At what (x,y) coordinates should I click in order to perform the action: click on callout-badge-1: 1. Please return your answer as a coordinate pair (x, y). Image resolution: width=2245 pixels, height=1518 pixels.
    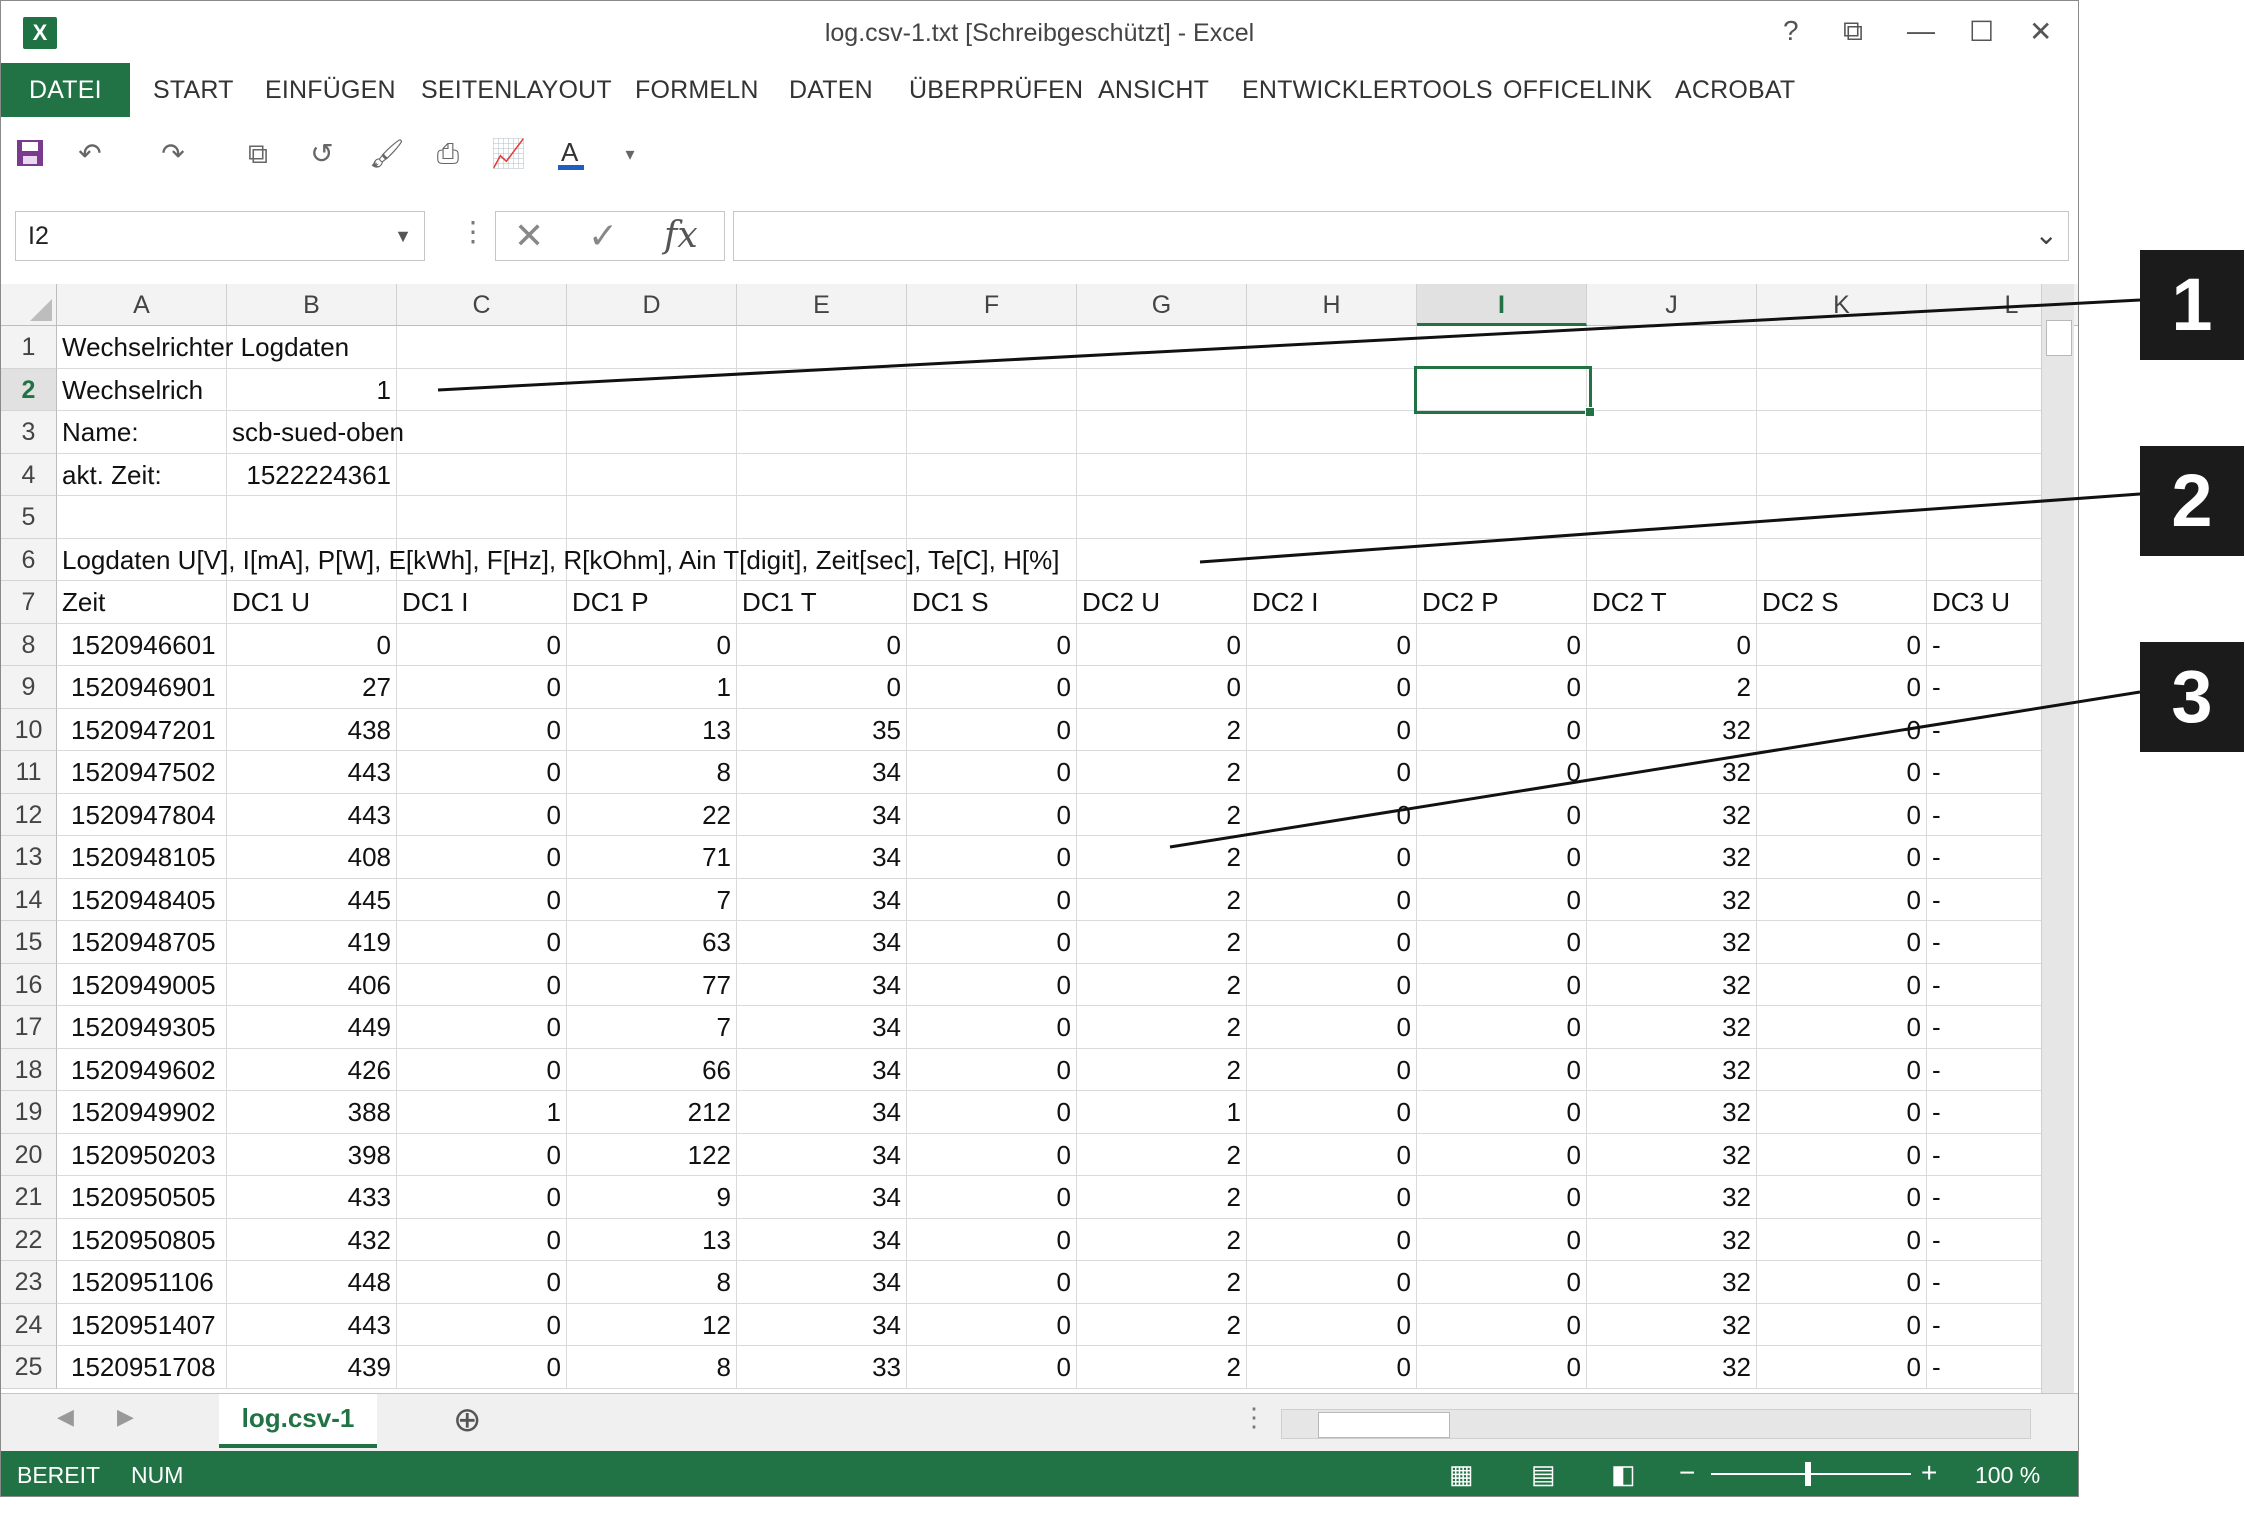
    Looking at the image, I should click on (2192, 305).